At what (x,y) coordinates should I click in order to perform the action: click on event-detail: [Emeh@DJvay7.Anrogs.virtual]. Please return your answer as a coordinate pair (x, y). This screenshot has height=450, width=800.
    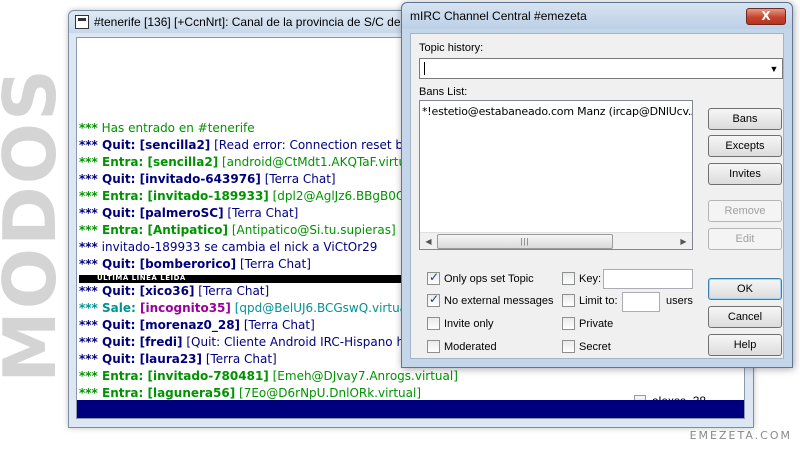
    Looking at the image, I should click on (363, 376).